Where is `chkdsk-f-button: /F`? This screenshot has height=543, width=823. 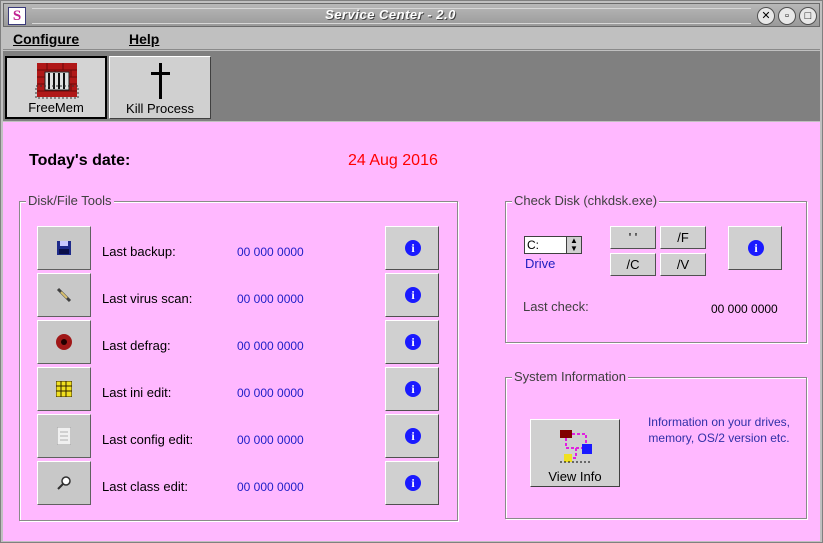 chkdsk-f-button: /F is located at coordinates (683, 237).